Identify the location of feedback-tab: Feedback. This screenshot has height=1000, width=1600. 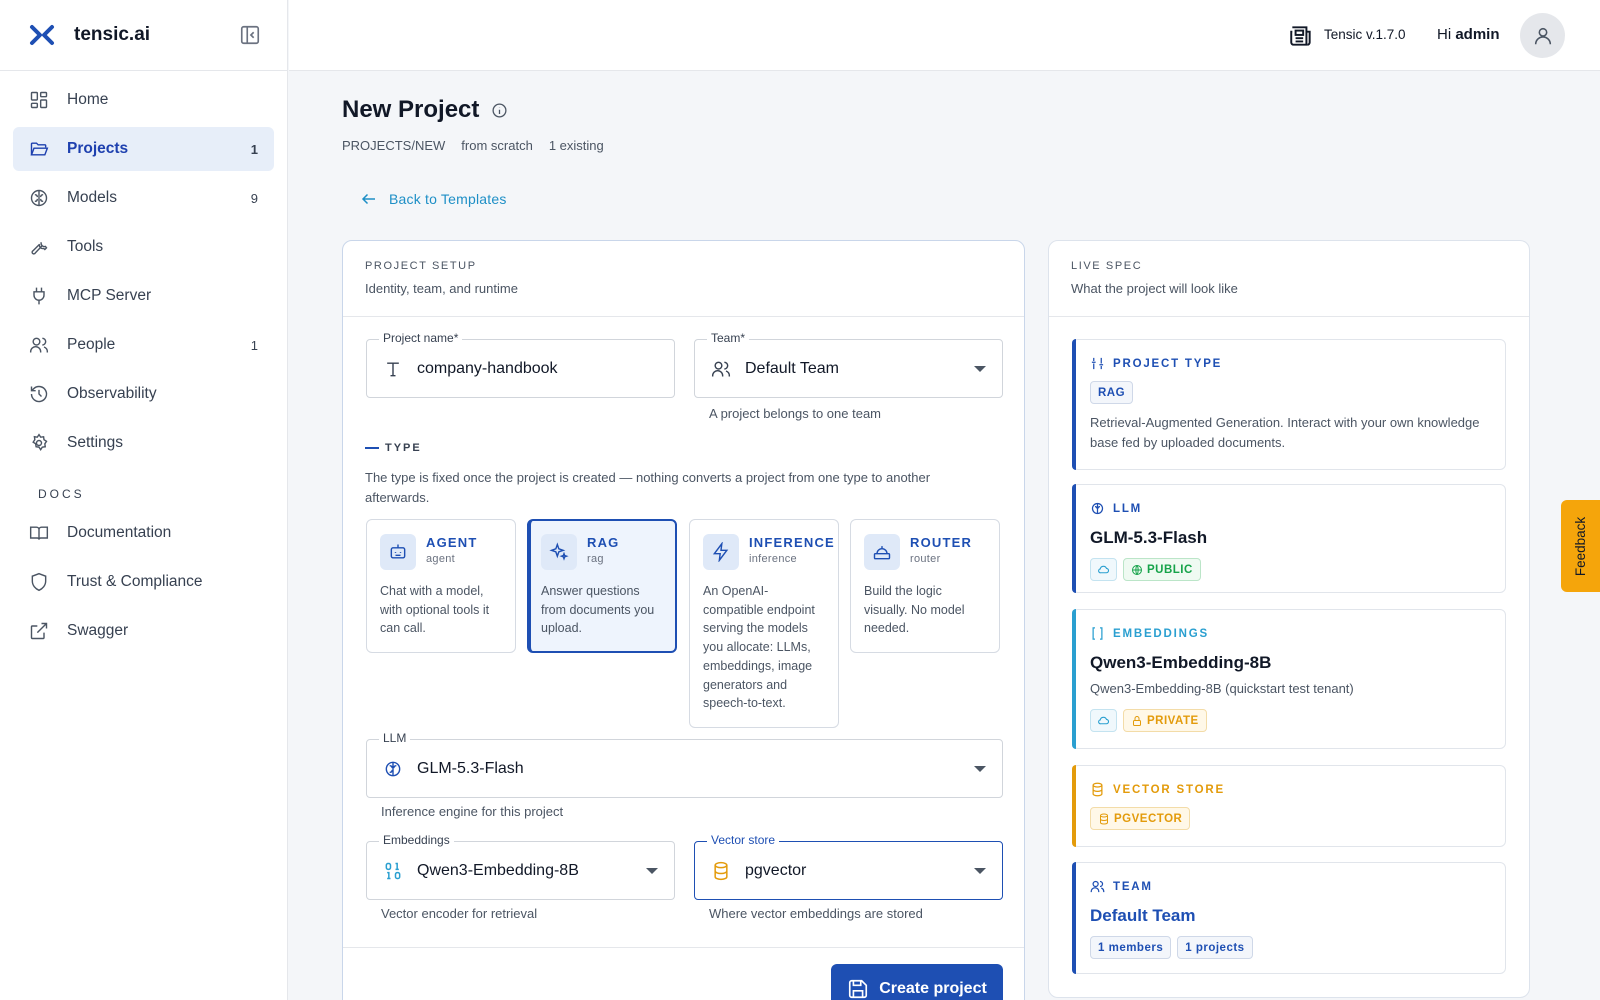
(1580, 546).